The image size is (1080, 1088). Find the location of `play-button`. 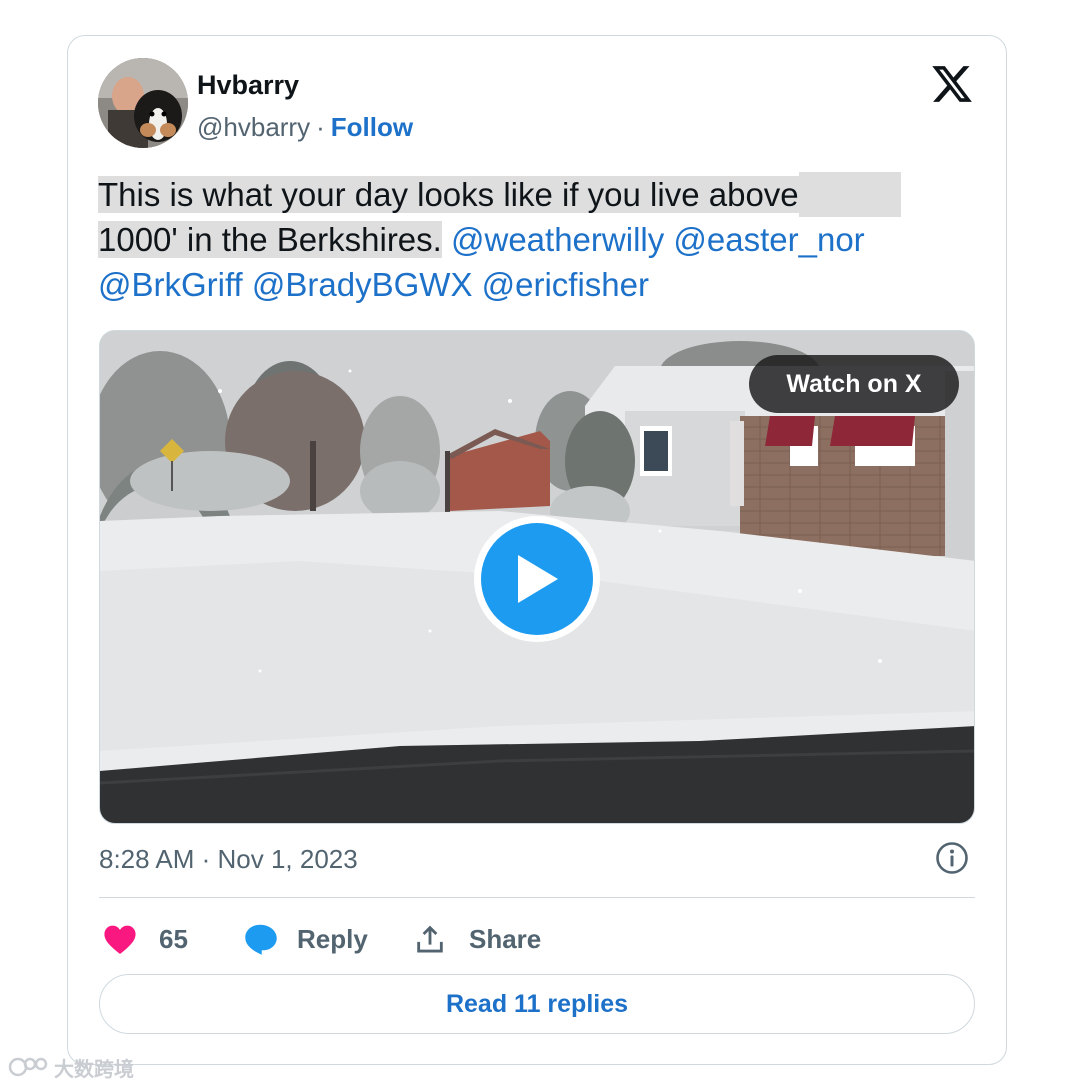

play-button is located at coordinates (537, 579).